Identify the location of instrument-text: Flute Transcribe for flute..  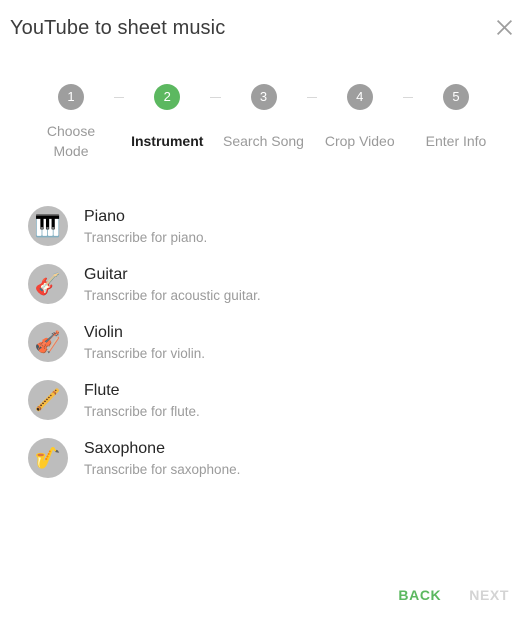
(142, 400).